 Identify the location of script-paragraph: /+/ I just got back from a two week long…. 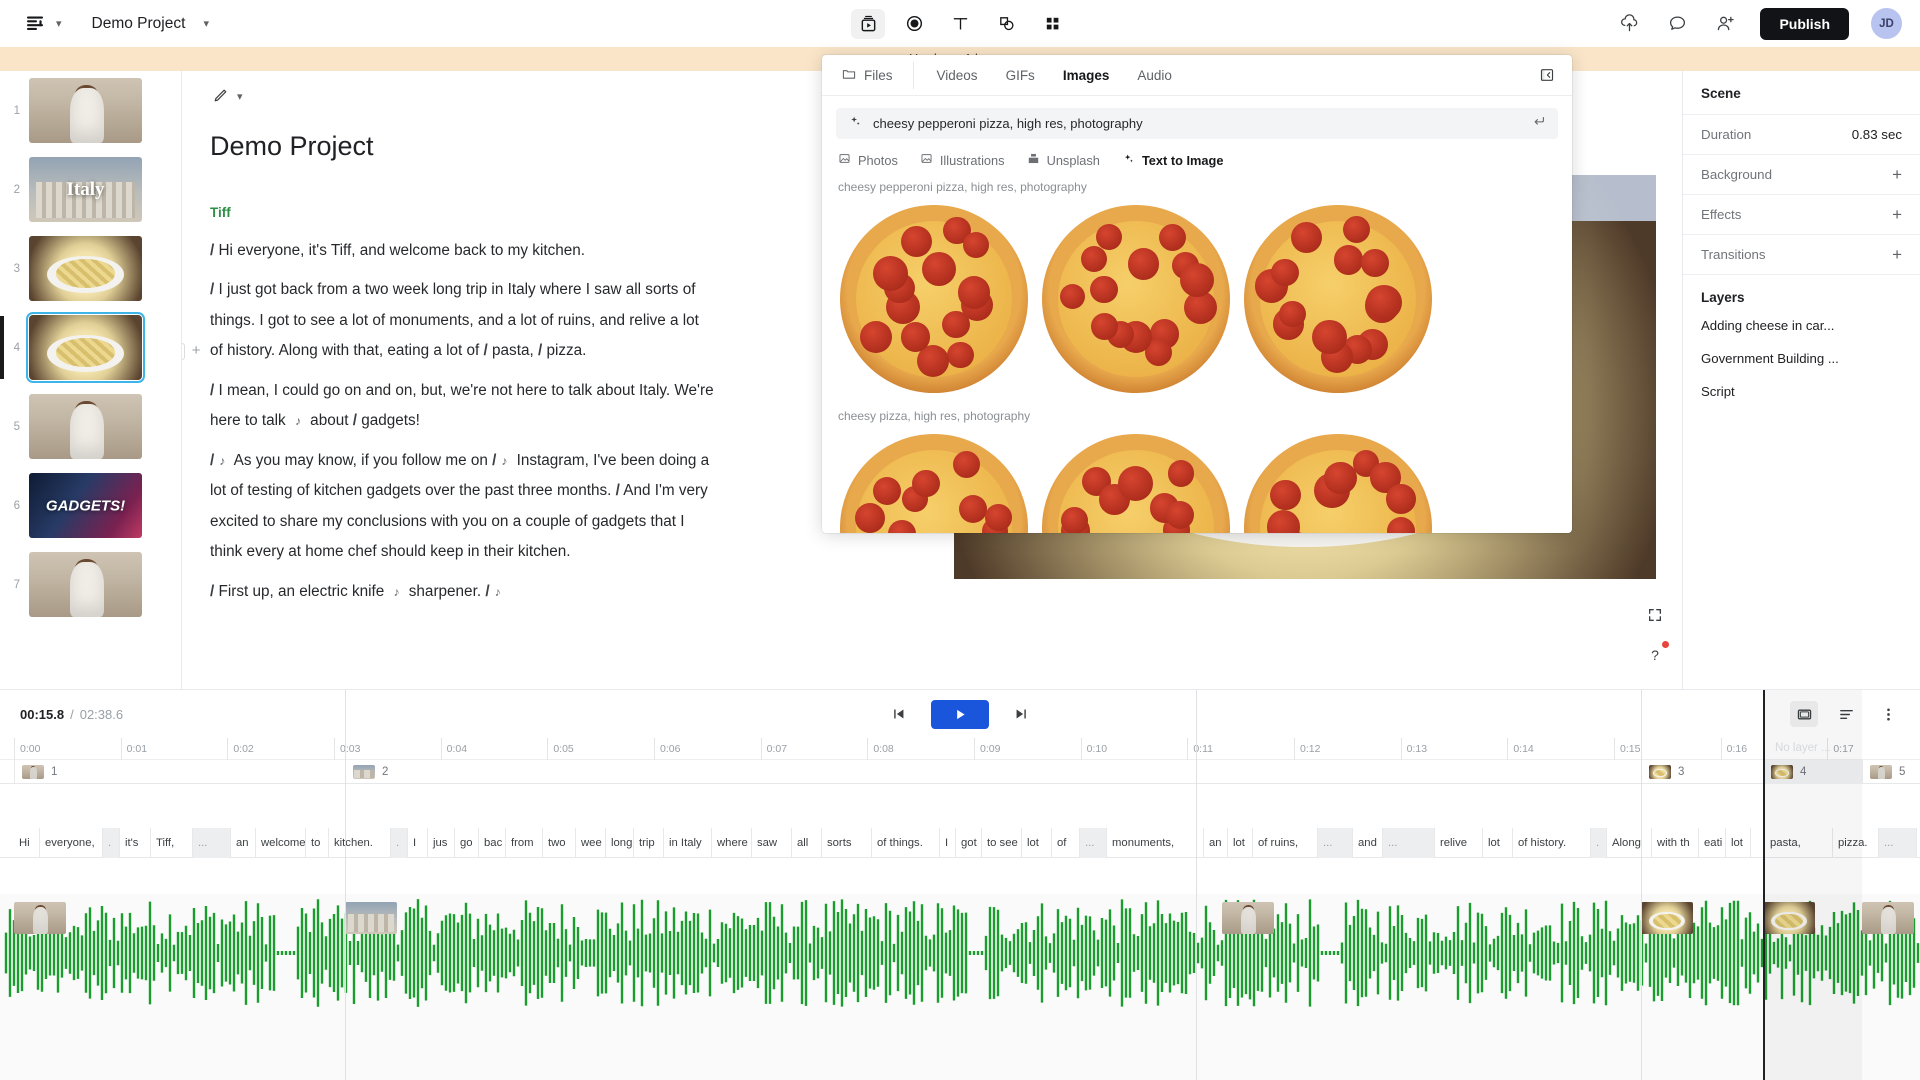
(448, 321).